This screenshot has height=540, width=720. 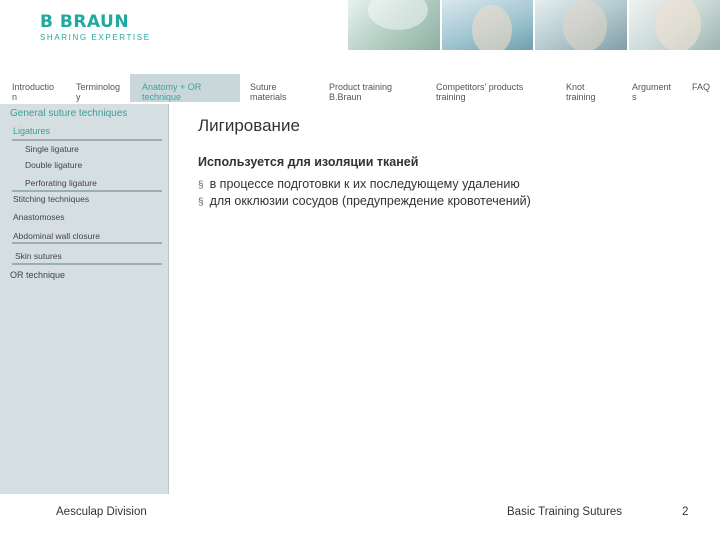 What do you see at coordinates (394, 25) in the screenshot?
I see `header-photo-hands` at bounding box center [394, 25].